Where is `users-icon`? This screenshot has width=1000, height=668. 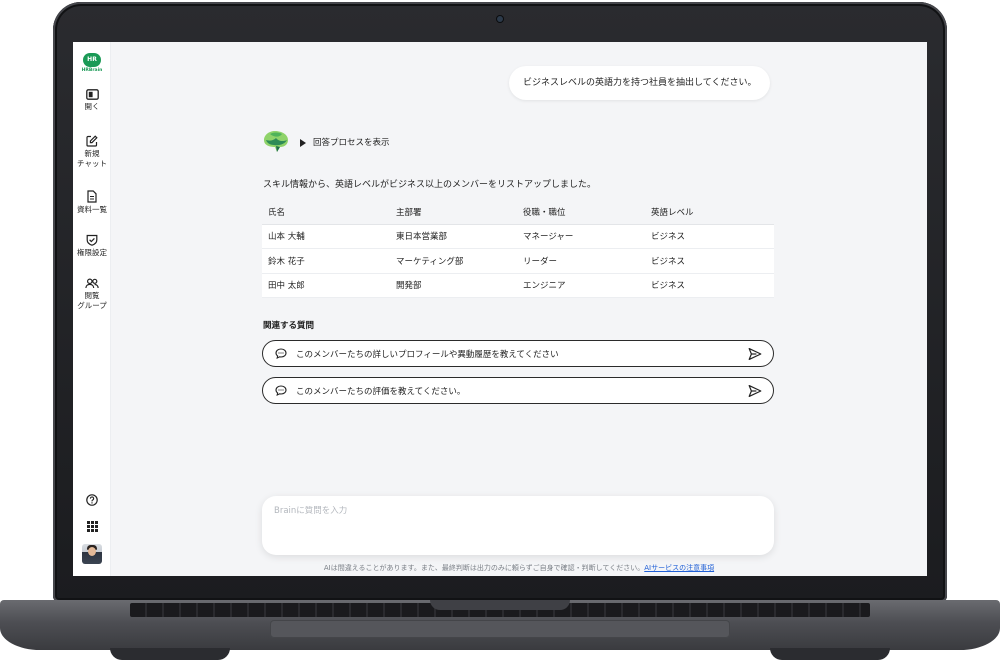 users-icon is located at coordinates (92, 283).